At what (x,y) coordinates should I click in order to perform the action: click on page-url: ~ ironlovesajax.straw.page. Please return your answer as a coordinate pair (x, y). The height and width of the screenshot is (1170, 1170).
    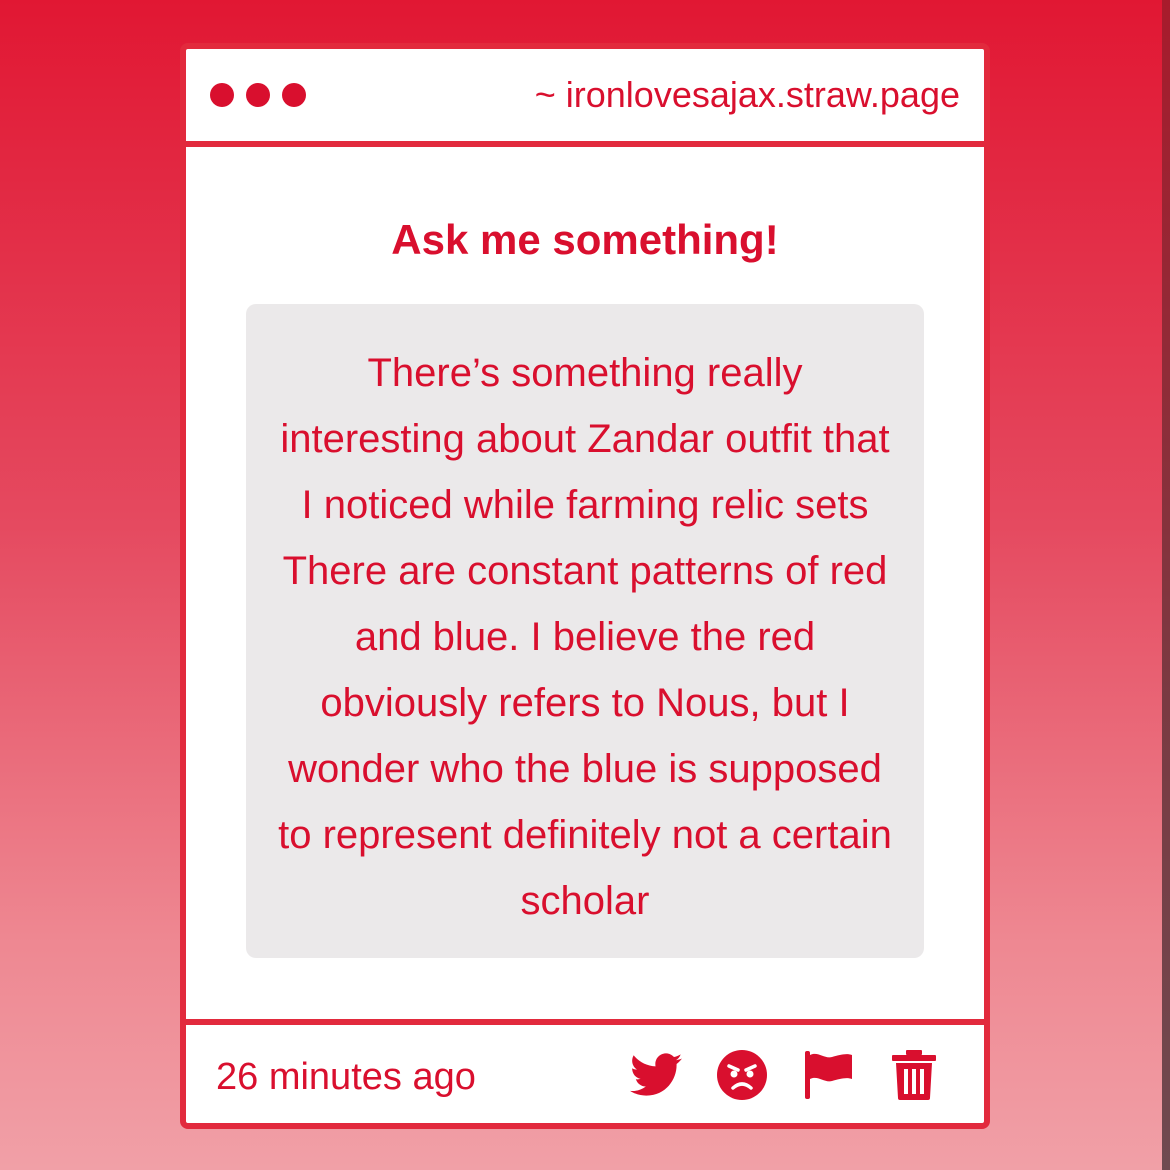
    Looking at the image, I should click on (747, 94).